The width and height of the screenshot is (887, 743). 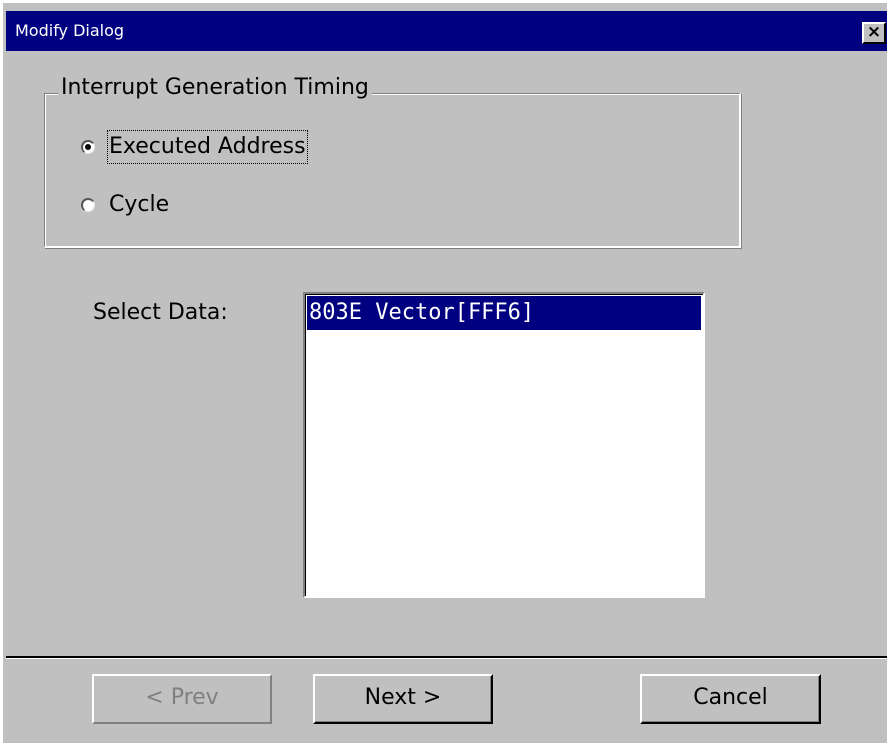 What do you see at coordinates (403, 699) in the screenshot?
I see `next-button: Next >` at bounding box center [403, 699].